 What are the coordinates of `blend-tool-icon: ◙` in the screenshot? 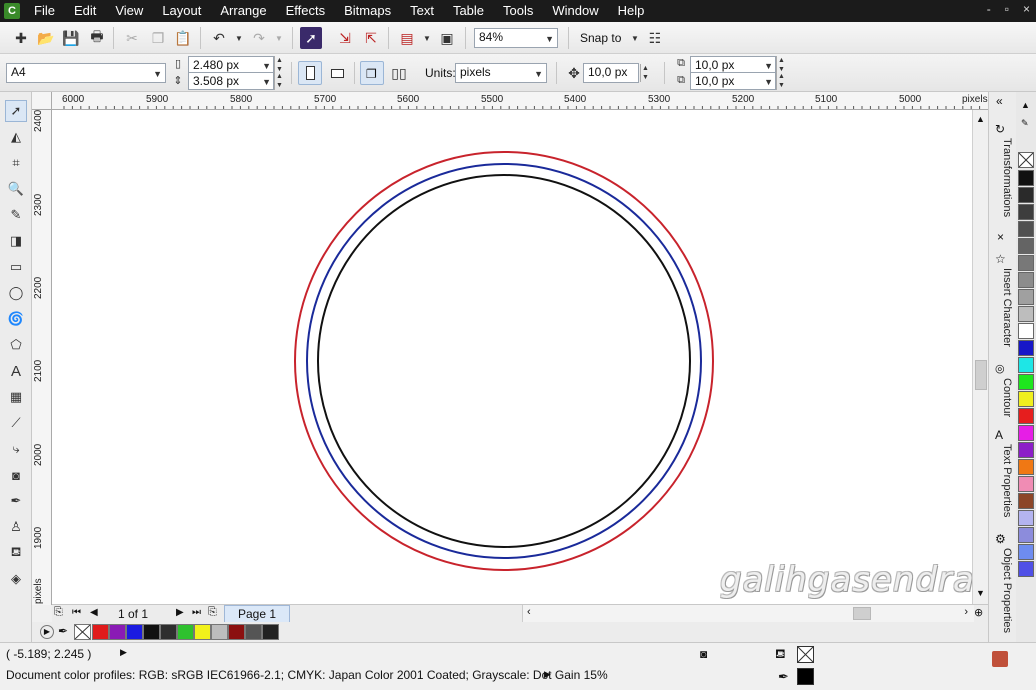 It's located at (16, 475).